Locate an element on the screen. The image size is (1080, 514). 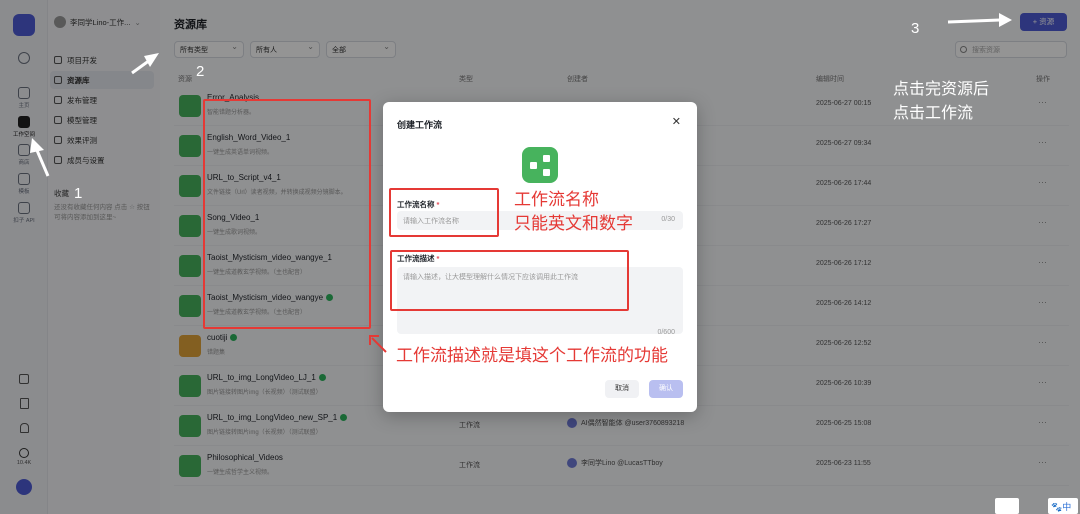
workflow-icon is located at coordinates (540, 165).